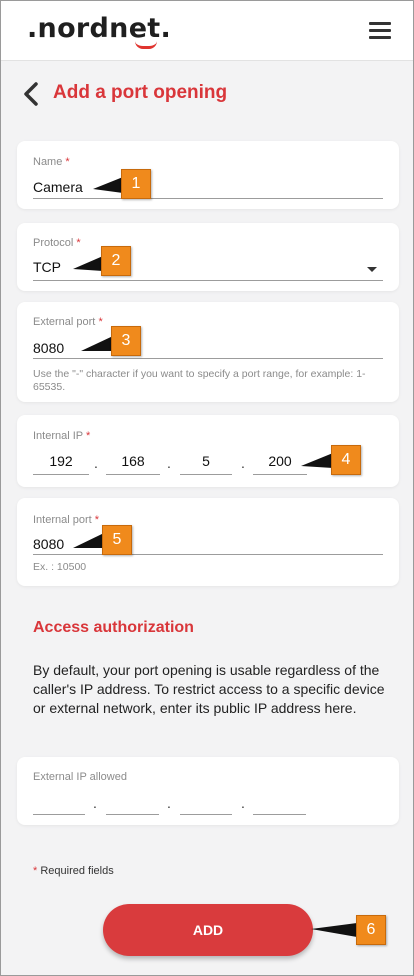  I want to click on internal-ip-octet-1: 192, so click(61, 464).